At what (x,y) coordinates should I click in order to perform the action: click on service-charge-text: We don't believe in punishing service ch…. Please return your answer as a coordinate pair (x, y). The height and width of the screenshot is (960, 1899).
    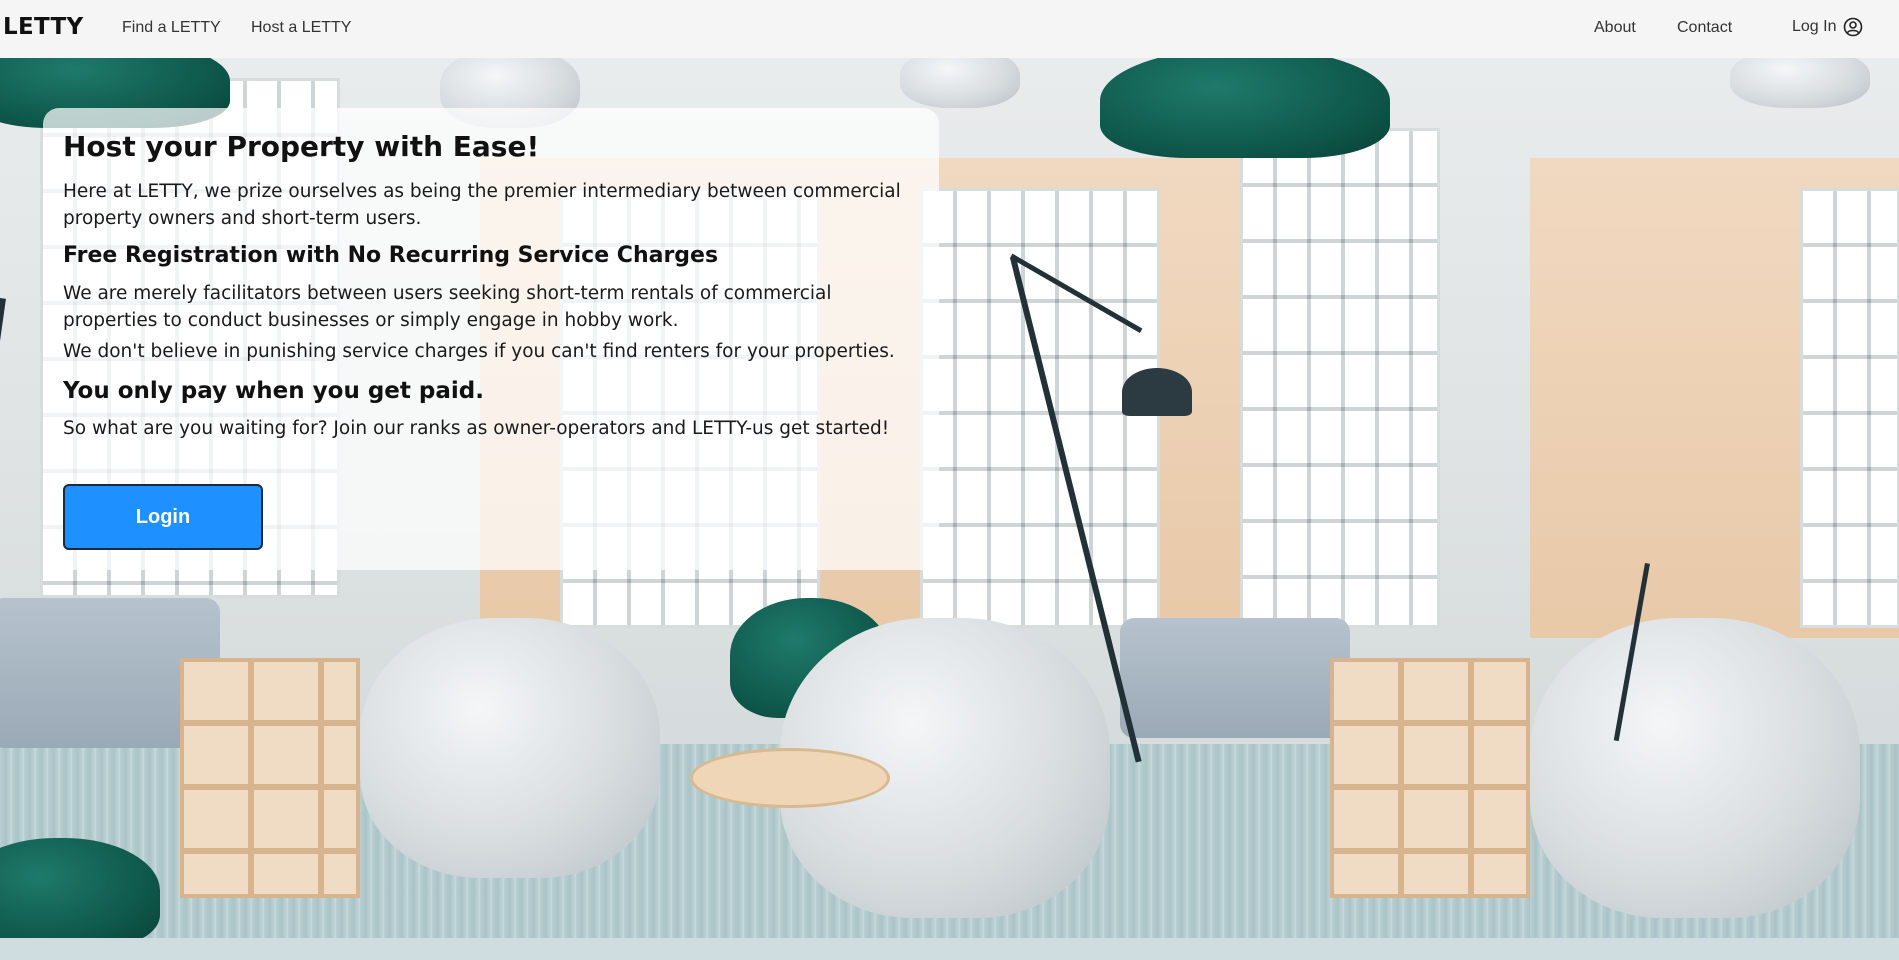
    Looking at the image, I should click on (479, 351).